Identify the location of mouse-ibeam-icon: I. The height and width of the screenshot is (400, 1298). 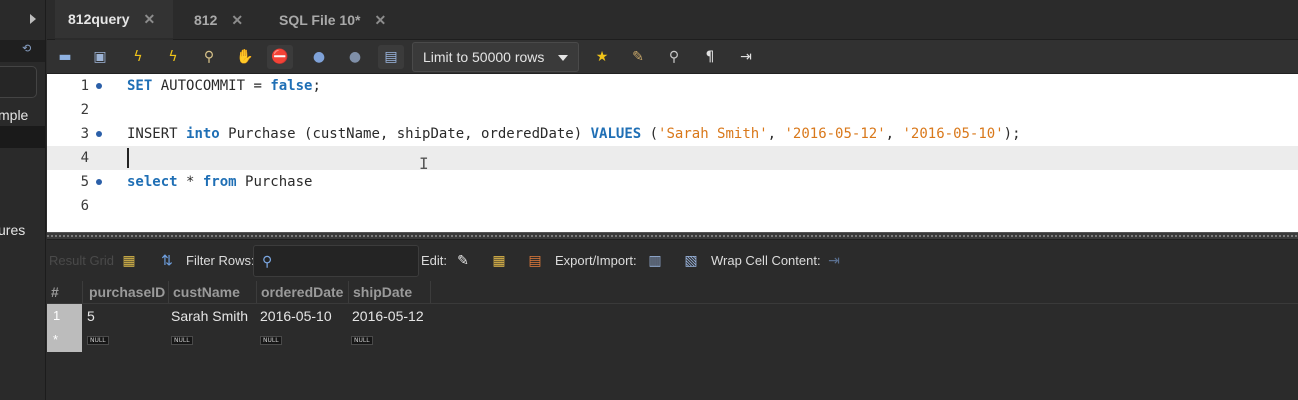
(424, 163).